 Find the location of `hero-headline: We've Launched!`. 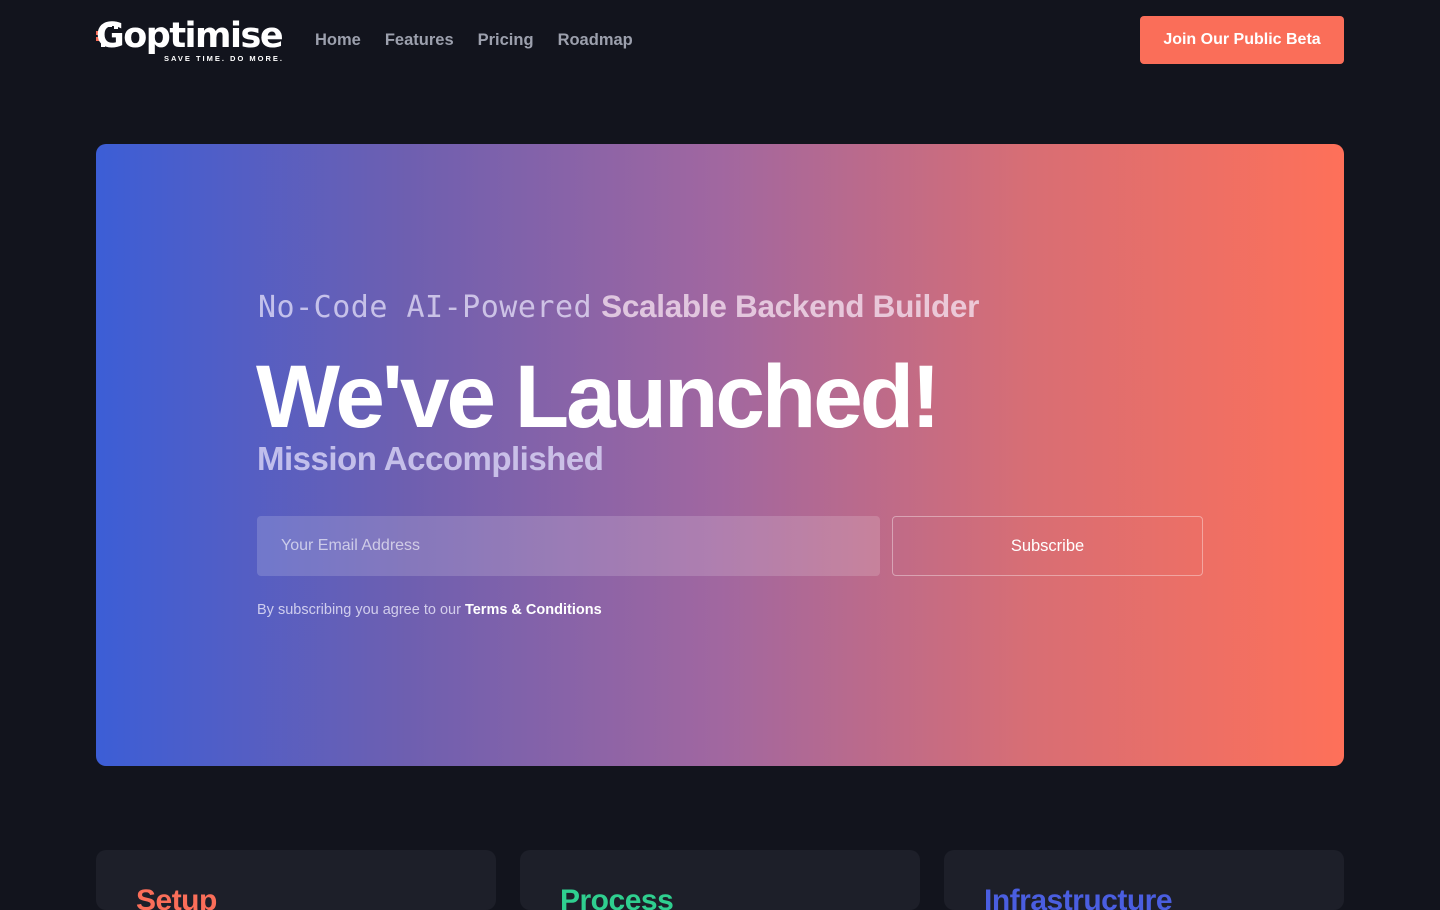

hero-headline: We've Launched! is located at coordinates (598, 396).